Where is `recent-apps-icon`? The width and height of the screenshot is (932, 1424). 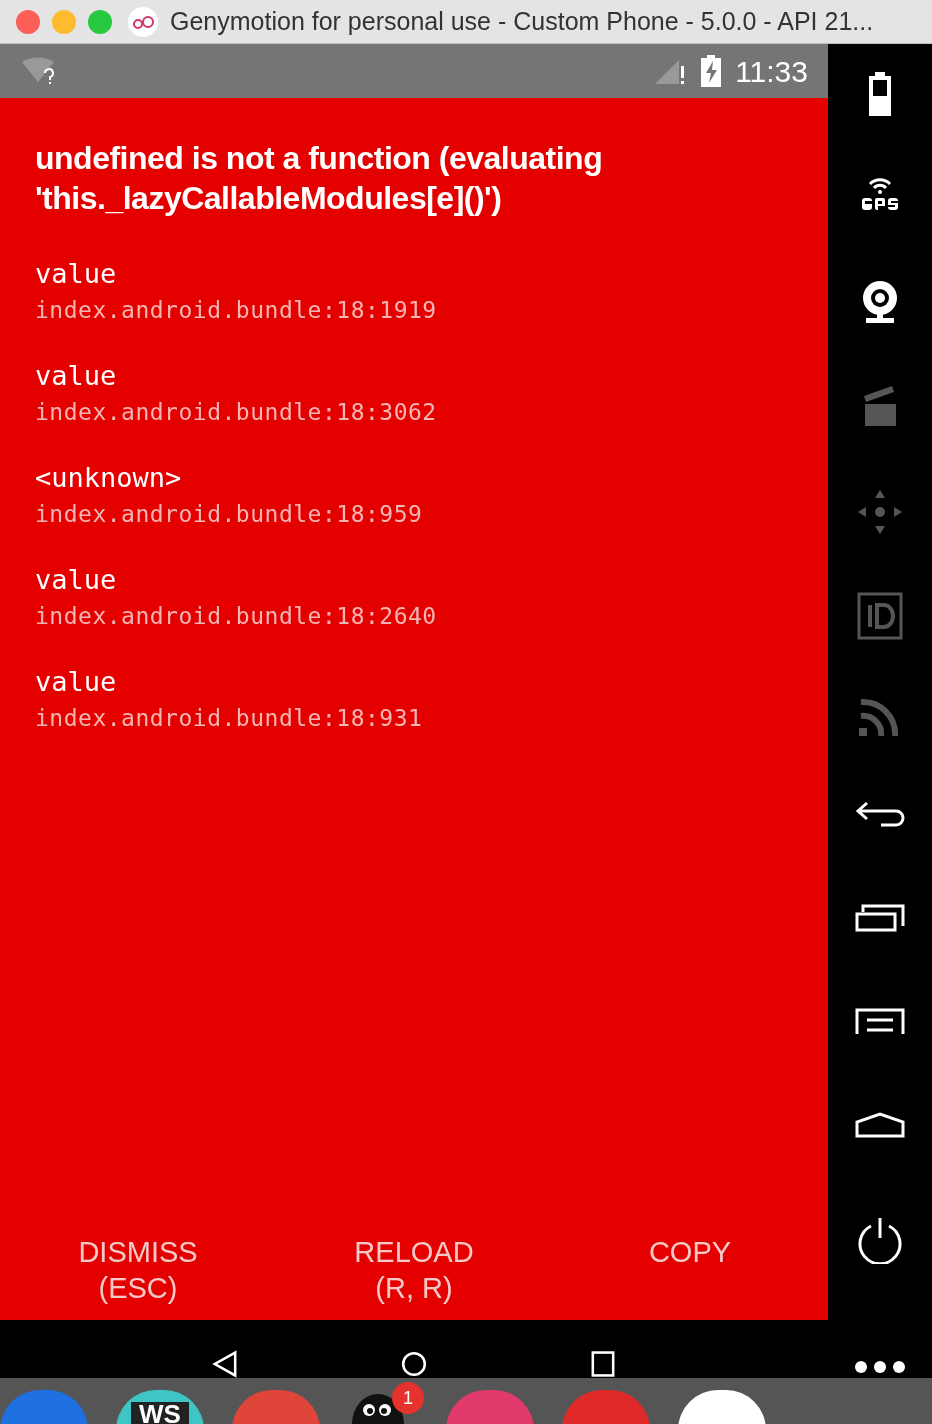
recent-apps-icon is located at coordinates (880, 918).